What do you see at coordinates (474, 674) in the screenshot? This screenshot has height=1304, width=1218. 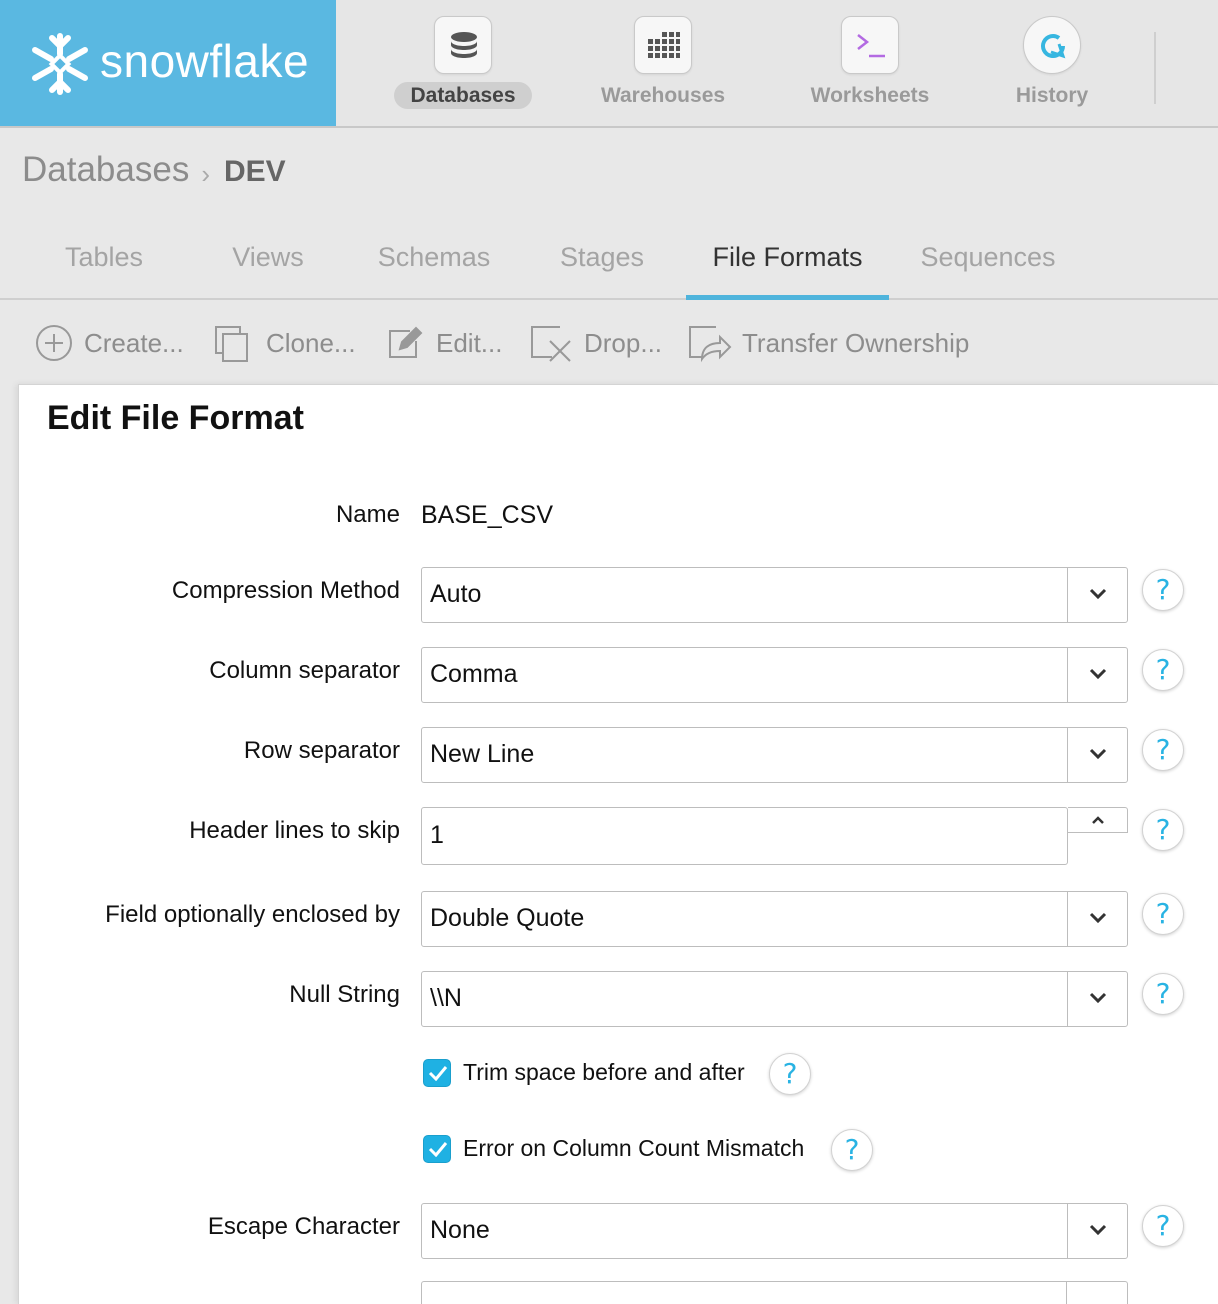 I see `column-separator-value: Comma` at bounding box center [474, 674].